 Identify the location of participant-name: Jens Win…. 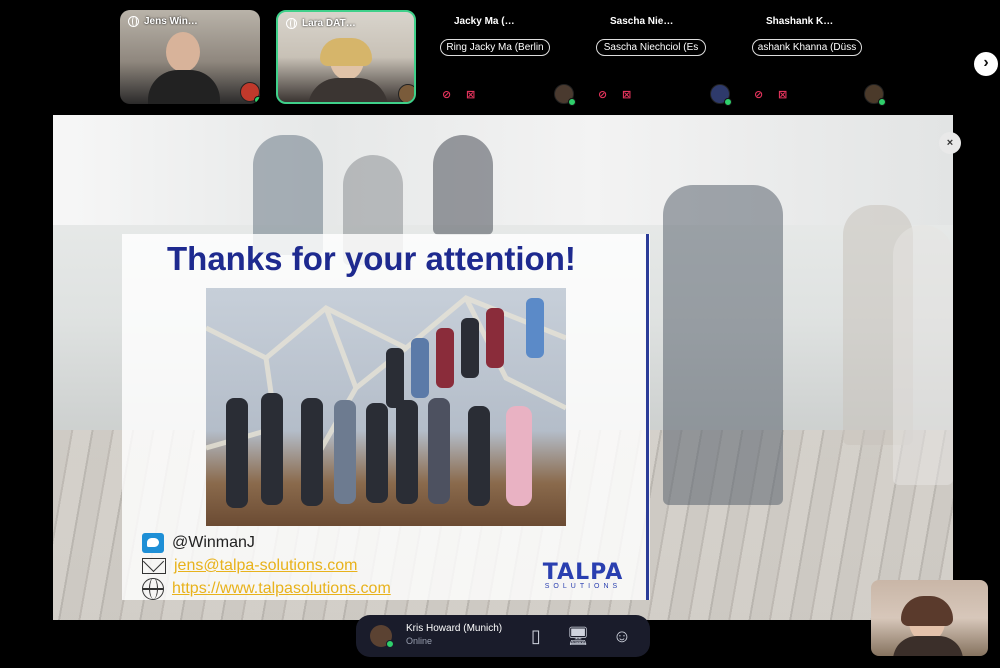
(163, 21).